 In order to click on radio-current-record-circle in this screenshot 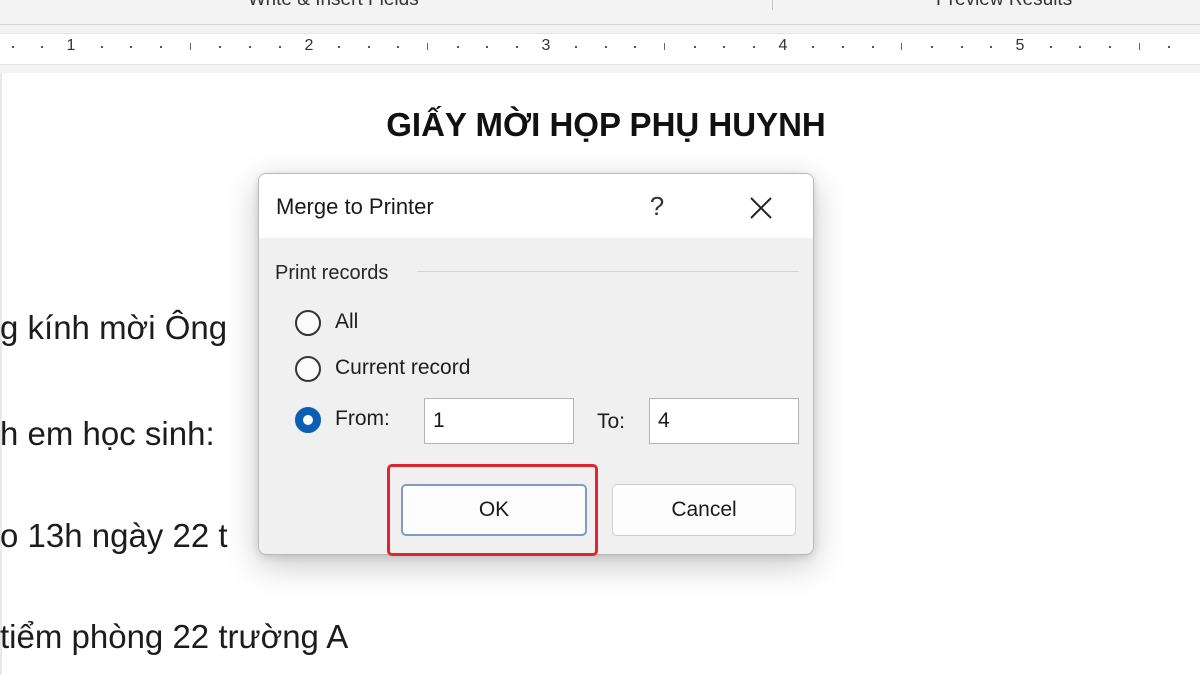, I will do `click(308, 369)`.